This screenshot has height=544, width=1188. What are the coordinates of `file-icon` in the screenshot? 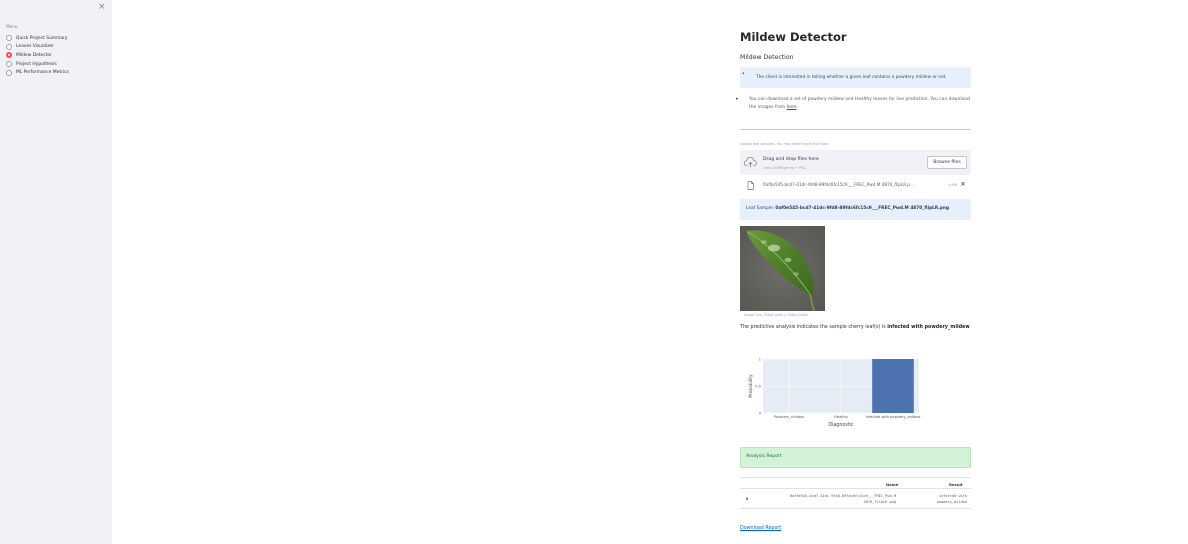 It's located at (750, 185).